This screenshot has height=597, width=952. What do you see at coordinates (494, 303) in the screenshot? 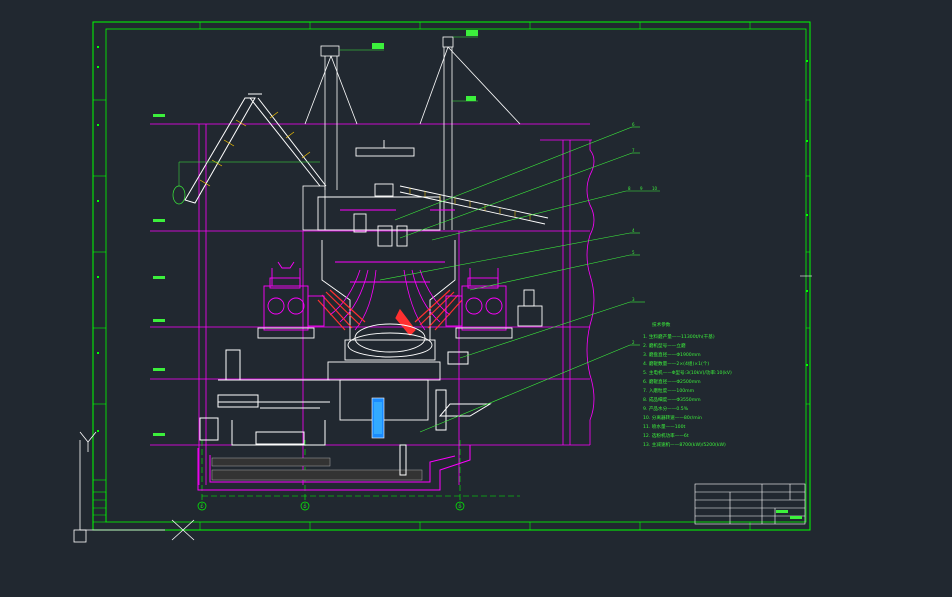
I see `right-roller-drive` at bounding box center [494, 303].